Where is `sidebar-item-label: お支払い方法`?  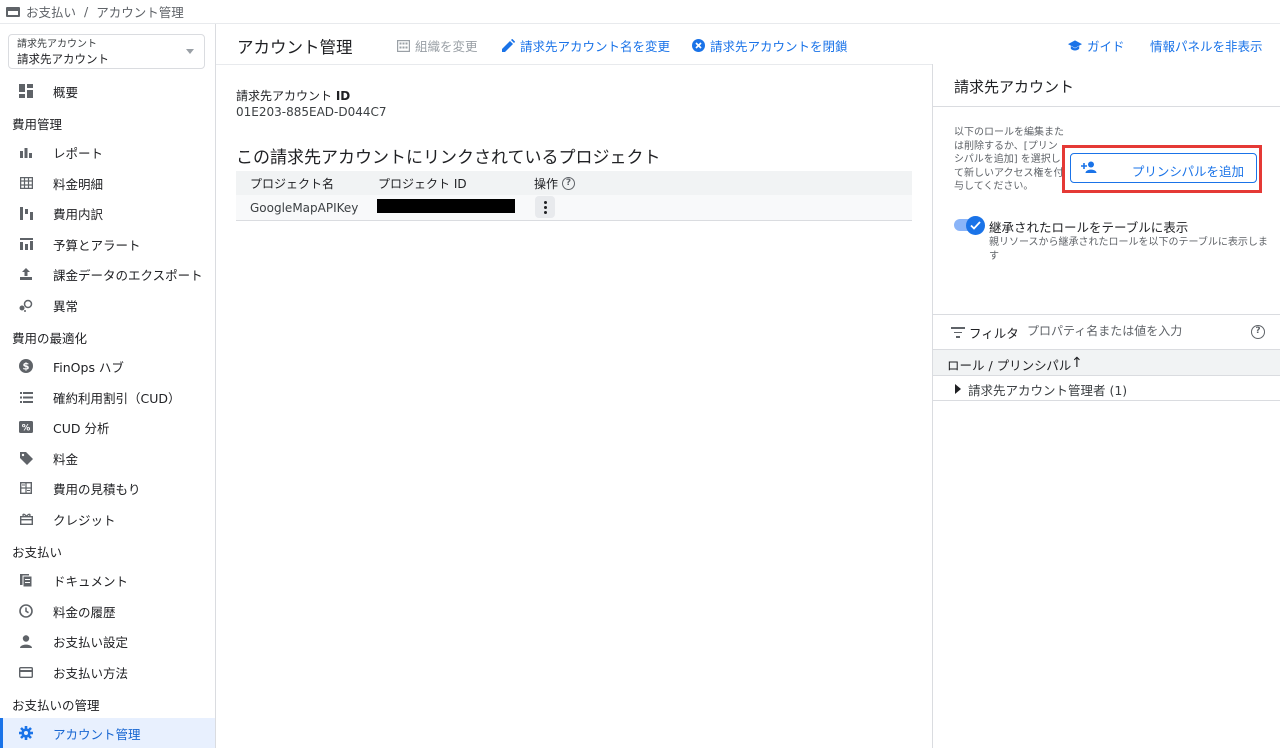 sidebar-item-label: お支払い方法 is located at coordinates (91, 673).